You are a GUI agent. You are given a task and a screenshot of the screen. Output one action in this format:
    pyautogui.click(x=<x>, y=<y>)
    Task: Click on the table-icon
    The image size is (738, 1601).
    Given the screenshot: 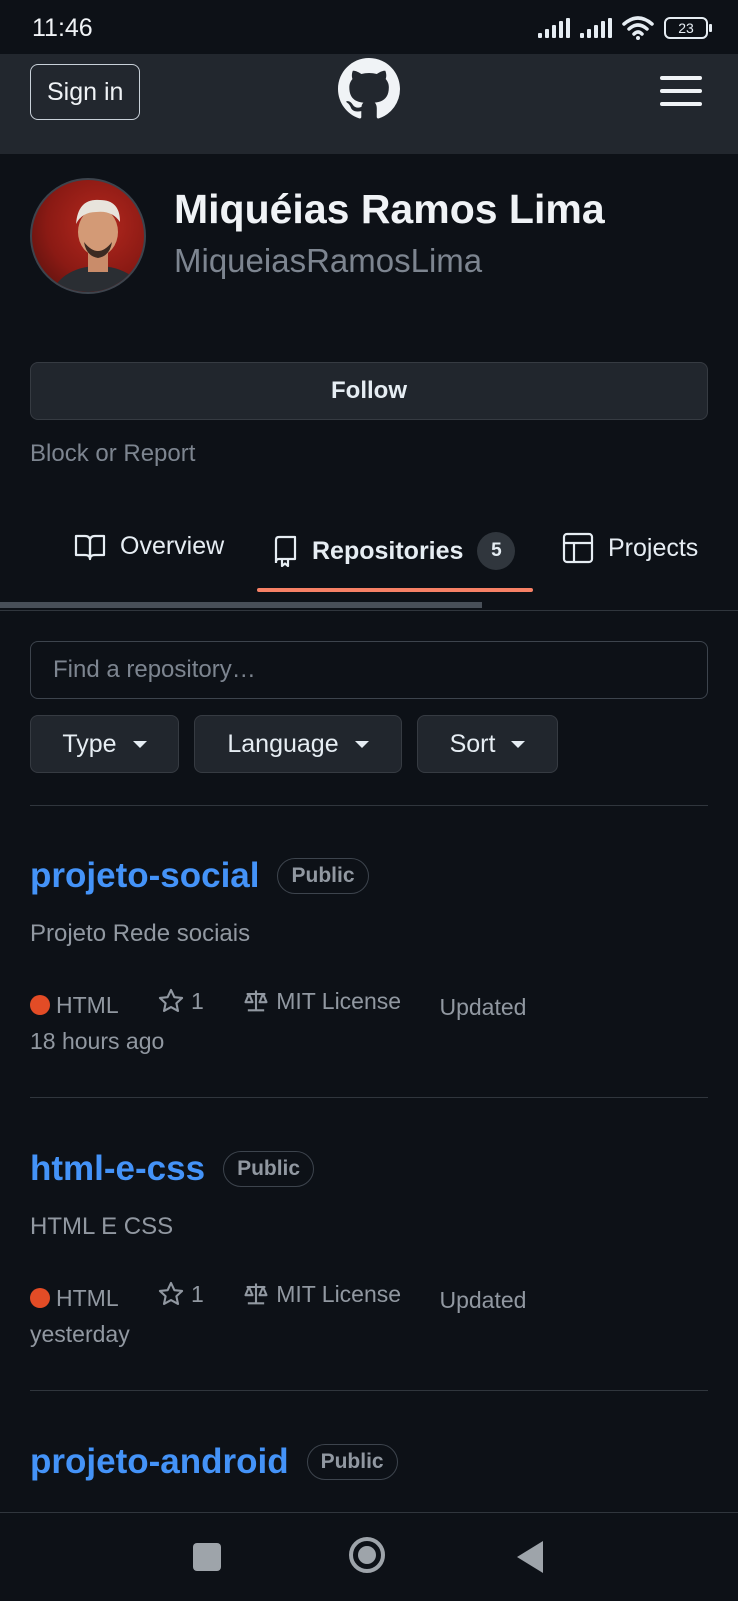 What is the action you would take?
    pyautogui.click(x=578, y=548)
    